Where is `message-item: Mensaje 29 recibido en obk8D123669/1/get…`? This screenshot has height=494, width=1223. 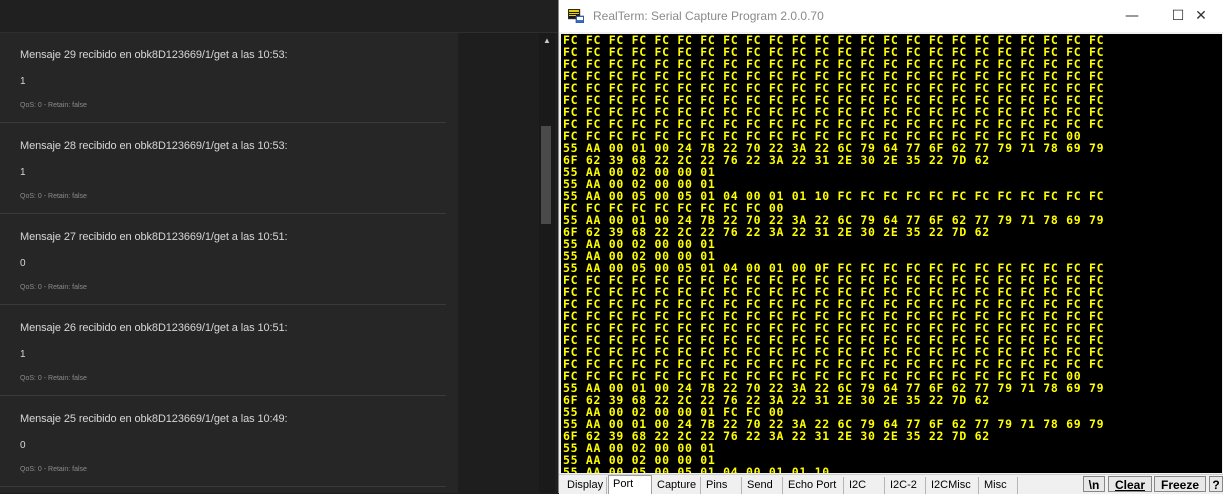
message-item: Mensaje 29 recibido en obk8D123669/1/get… is located at coordinates (223, 78).